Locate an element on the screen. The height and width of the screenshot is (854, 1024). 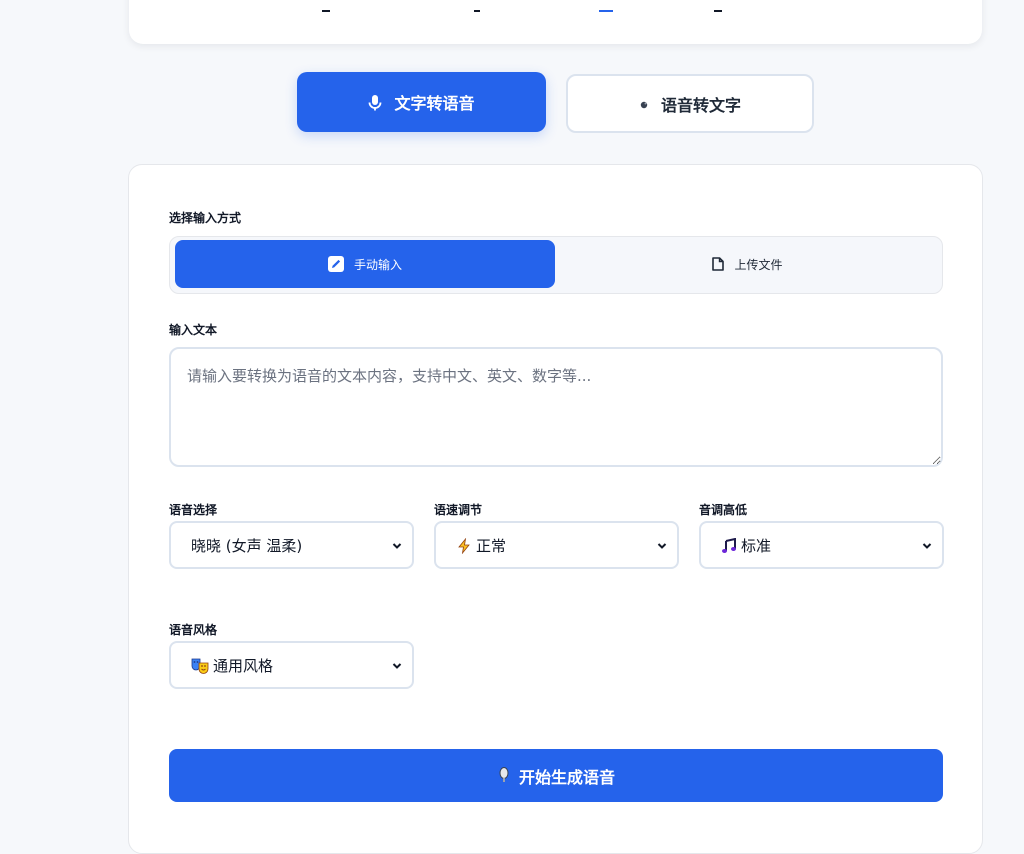
top-header-card is located at coordinates (555, 22).